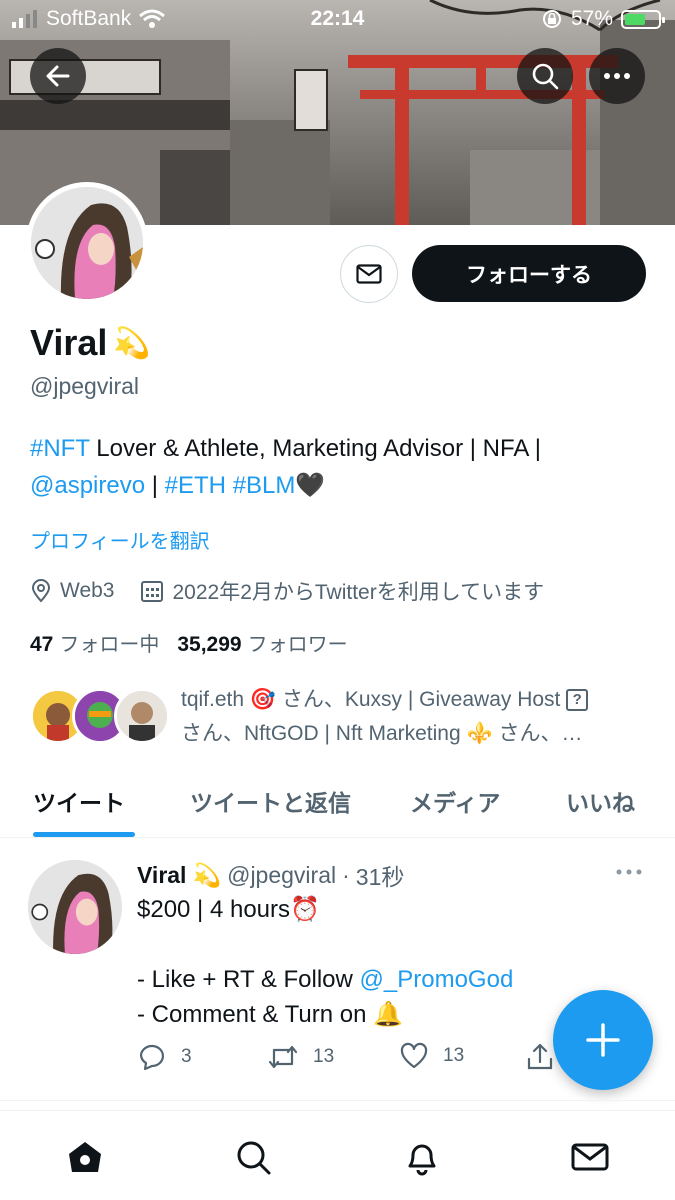 The width and height of the screenshot is (675, 1200). I want to click on profile-meta: Web3 2022年2月からTwitterを利用しています, so click(300, 591).